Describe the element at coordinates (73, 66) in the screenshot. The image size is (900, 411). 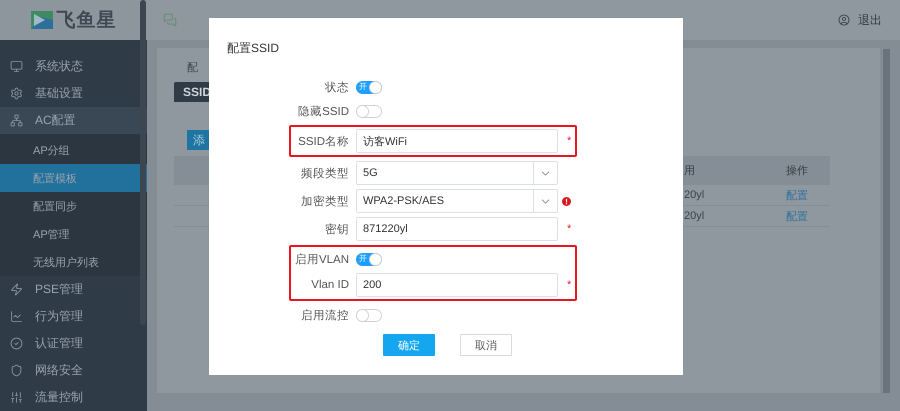
I see `sidebar-item: 系统状态` at that location.